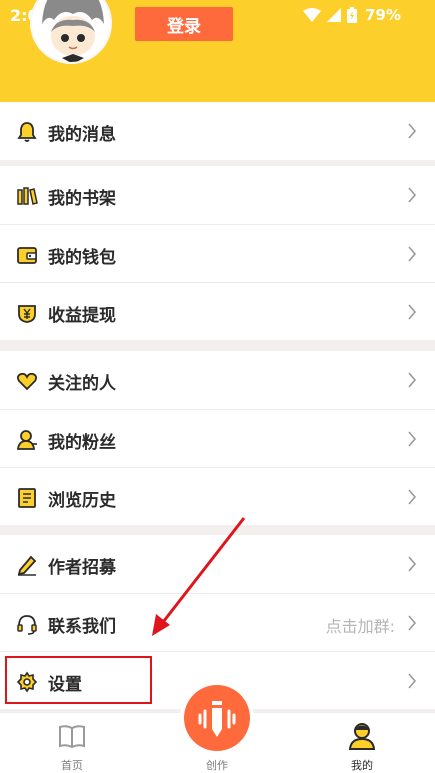  I want to click on menu-item-earnings-withdraw: 收益提现, so click(217, 311).